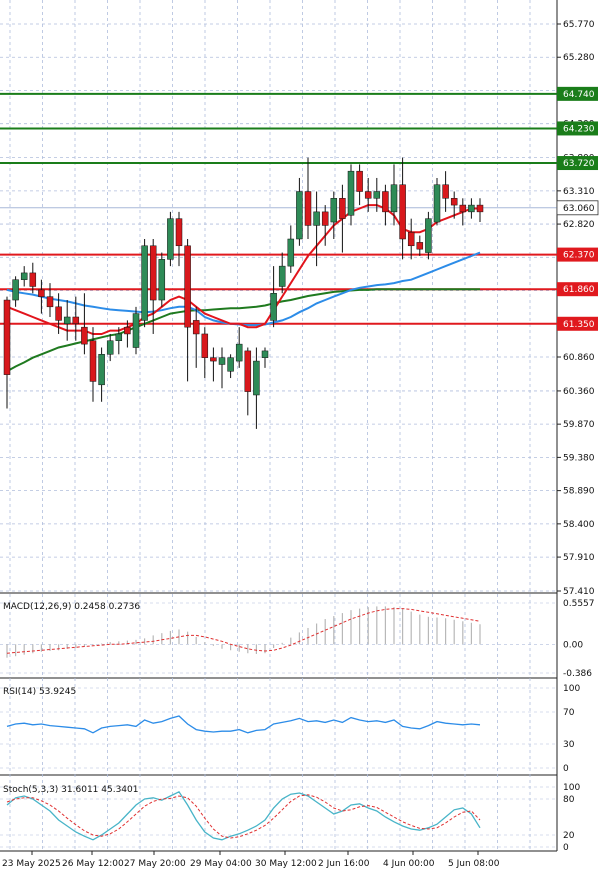 This screenshot has width=600, height=881. What do you see at coordinates (579, 425) in the screenshot?
I see `price-tick-label: 59.870` at bounding box center [579, 425].